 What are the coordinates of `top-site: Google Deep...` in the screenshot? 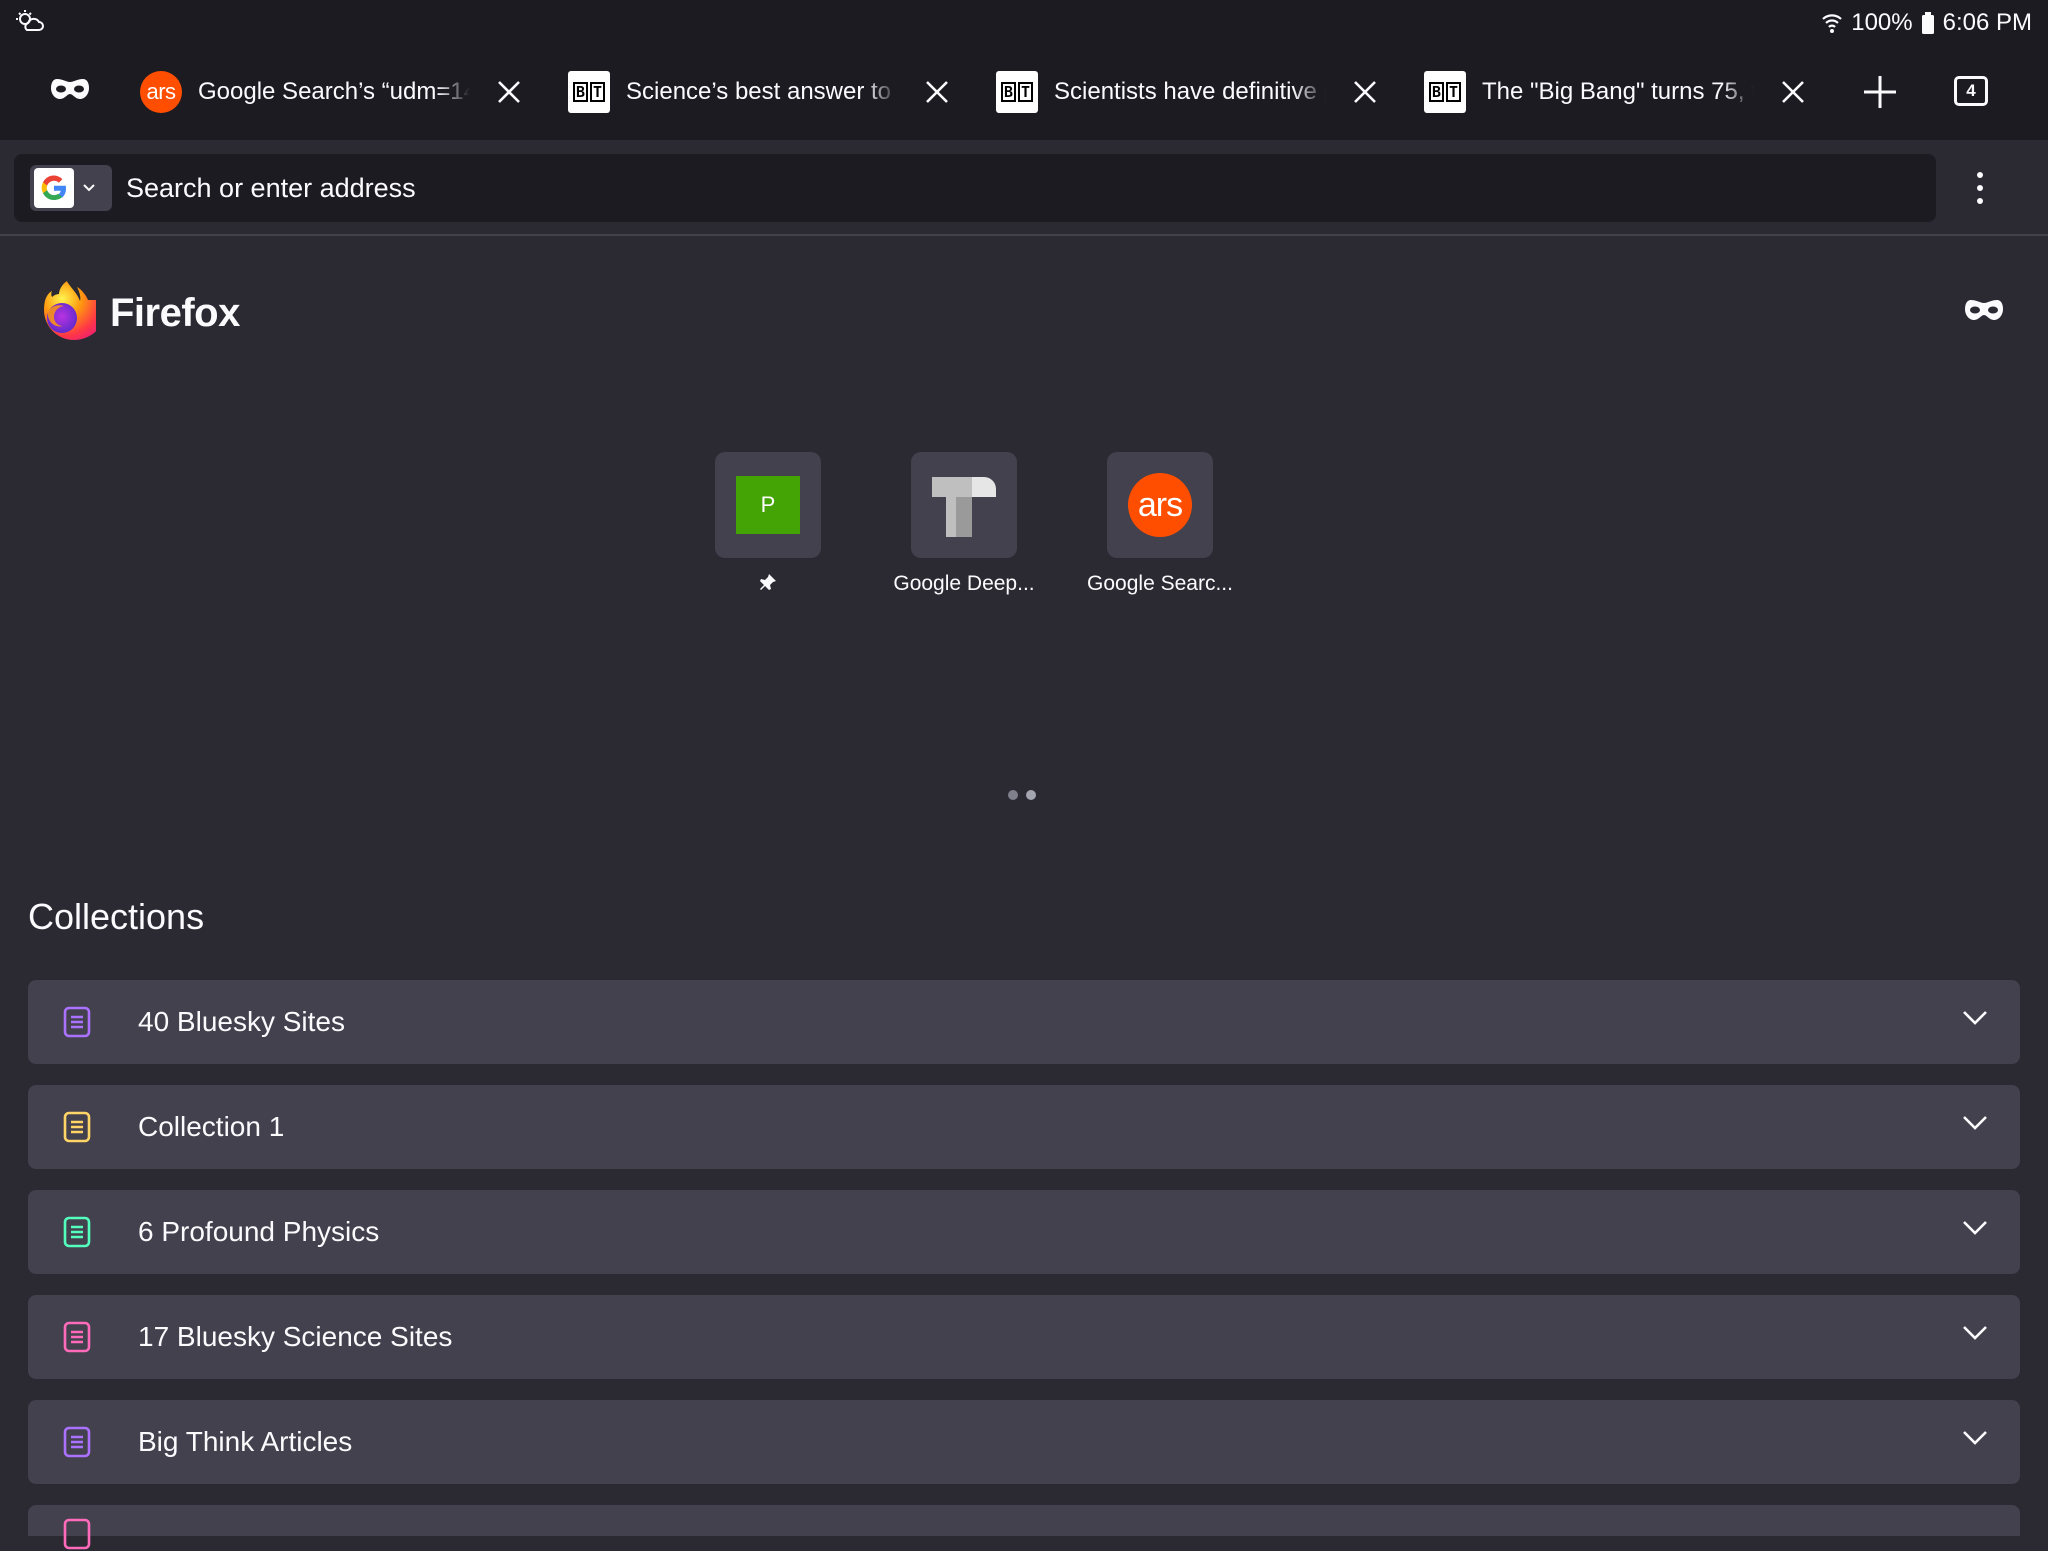 It's located at (964, 524).